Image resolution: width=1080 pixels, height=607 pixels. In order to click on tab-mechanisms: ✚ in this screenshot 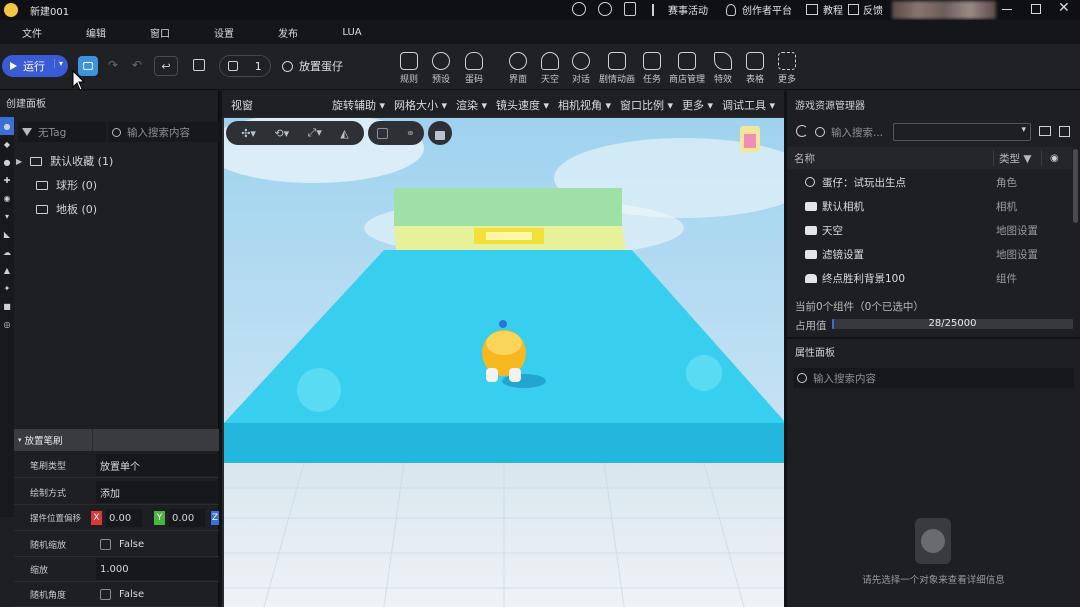, I will do `click(7, 180)`.